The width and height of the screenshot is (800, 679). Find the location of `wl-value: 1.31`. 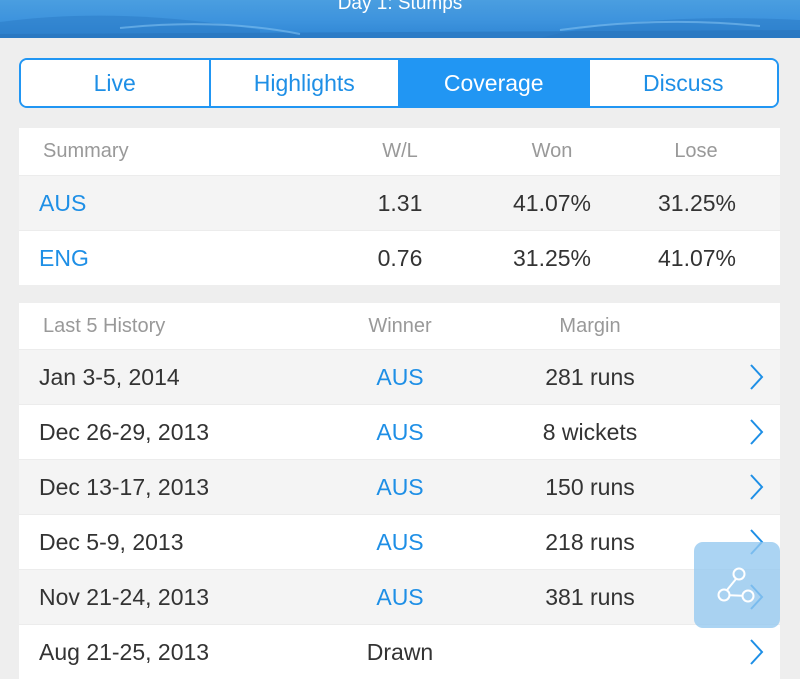

wl-value: 1.31 is located at coordinates (400, 202).